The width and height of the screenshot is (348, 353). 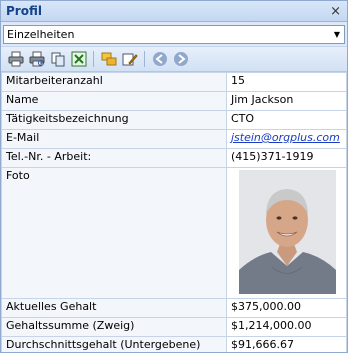 What do you see at coordinates (24, 11) in the screenshot?
I see `panel-title: Profil` at bounding box center [24, 11].